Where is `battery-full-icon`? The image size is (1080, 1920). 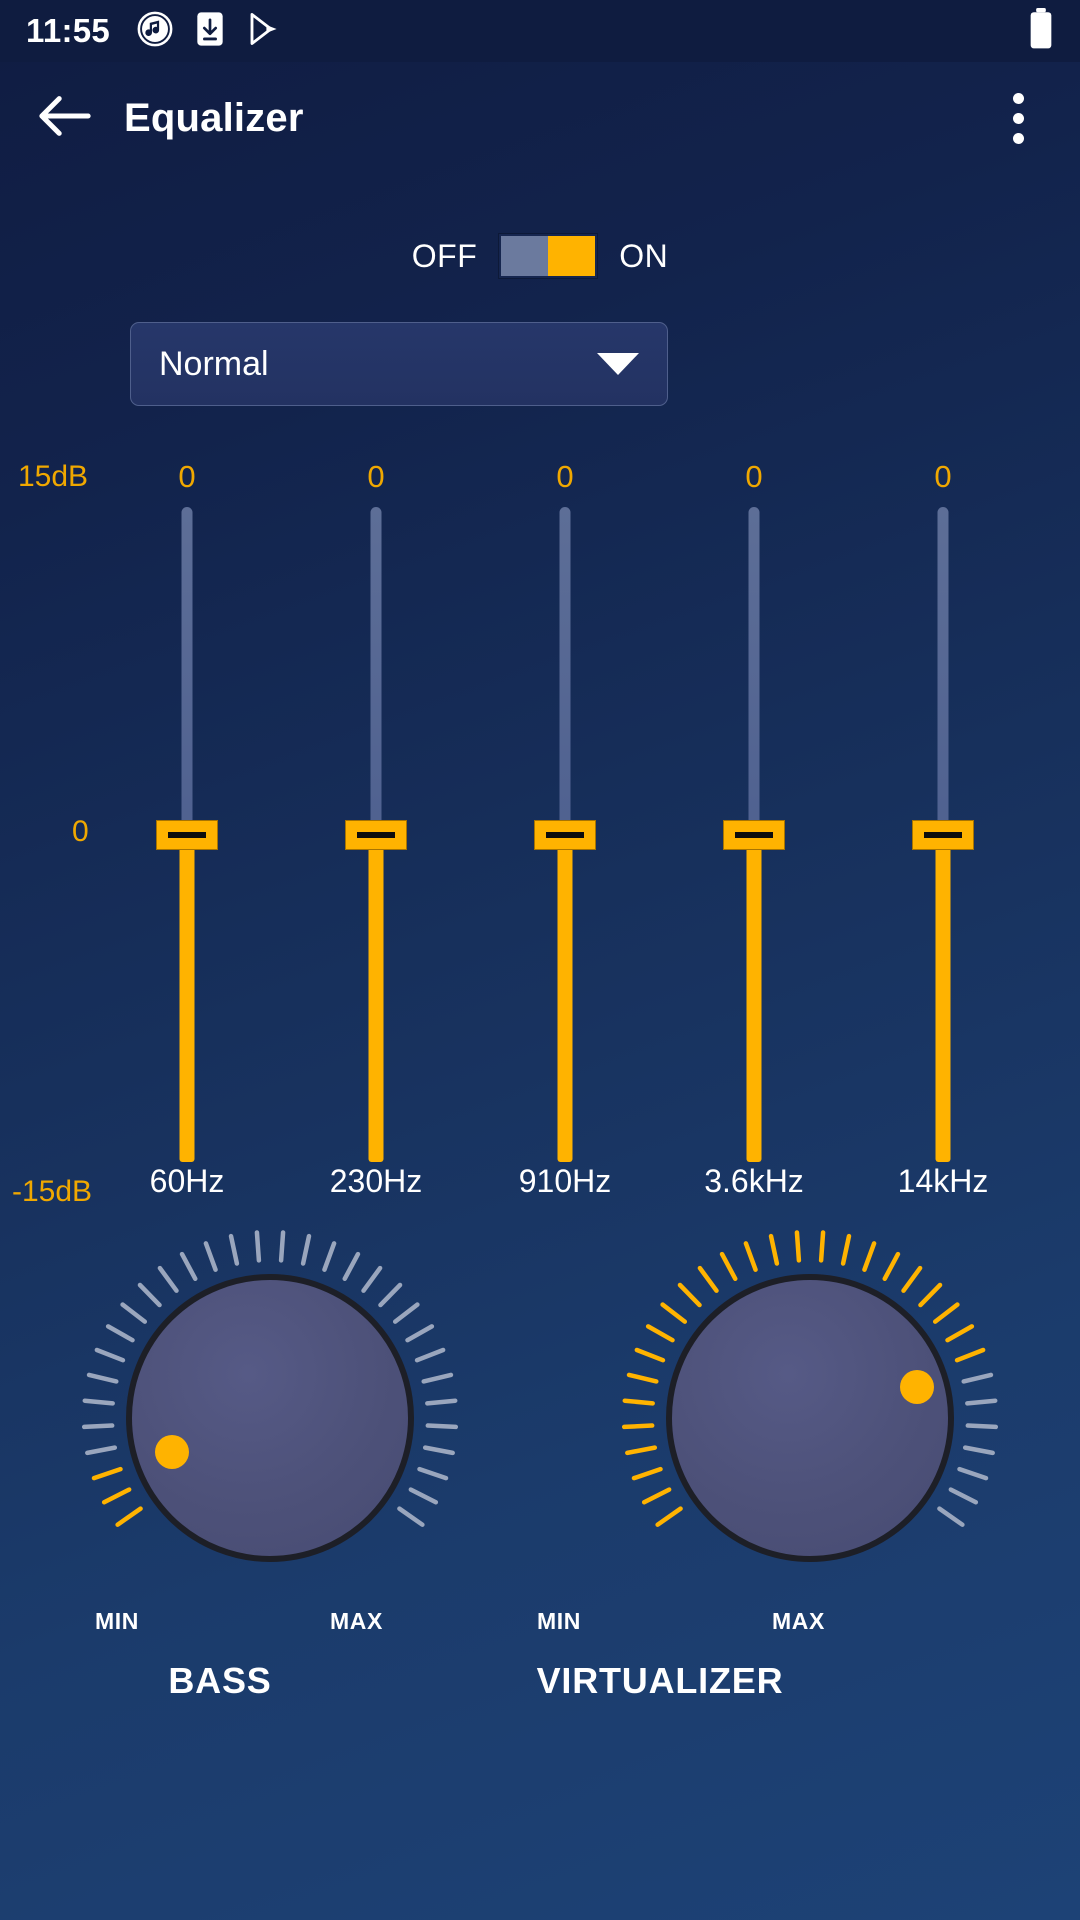 battery-full-icon is located at coordinates (1041, 31).